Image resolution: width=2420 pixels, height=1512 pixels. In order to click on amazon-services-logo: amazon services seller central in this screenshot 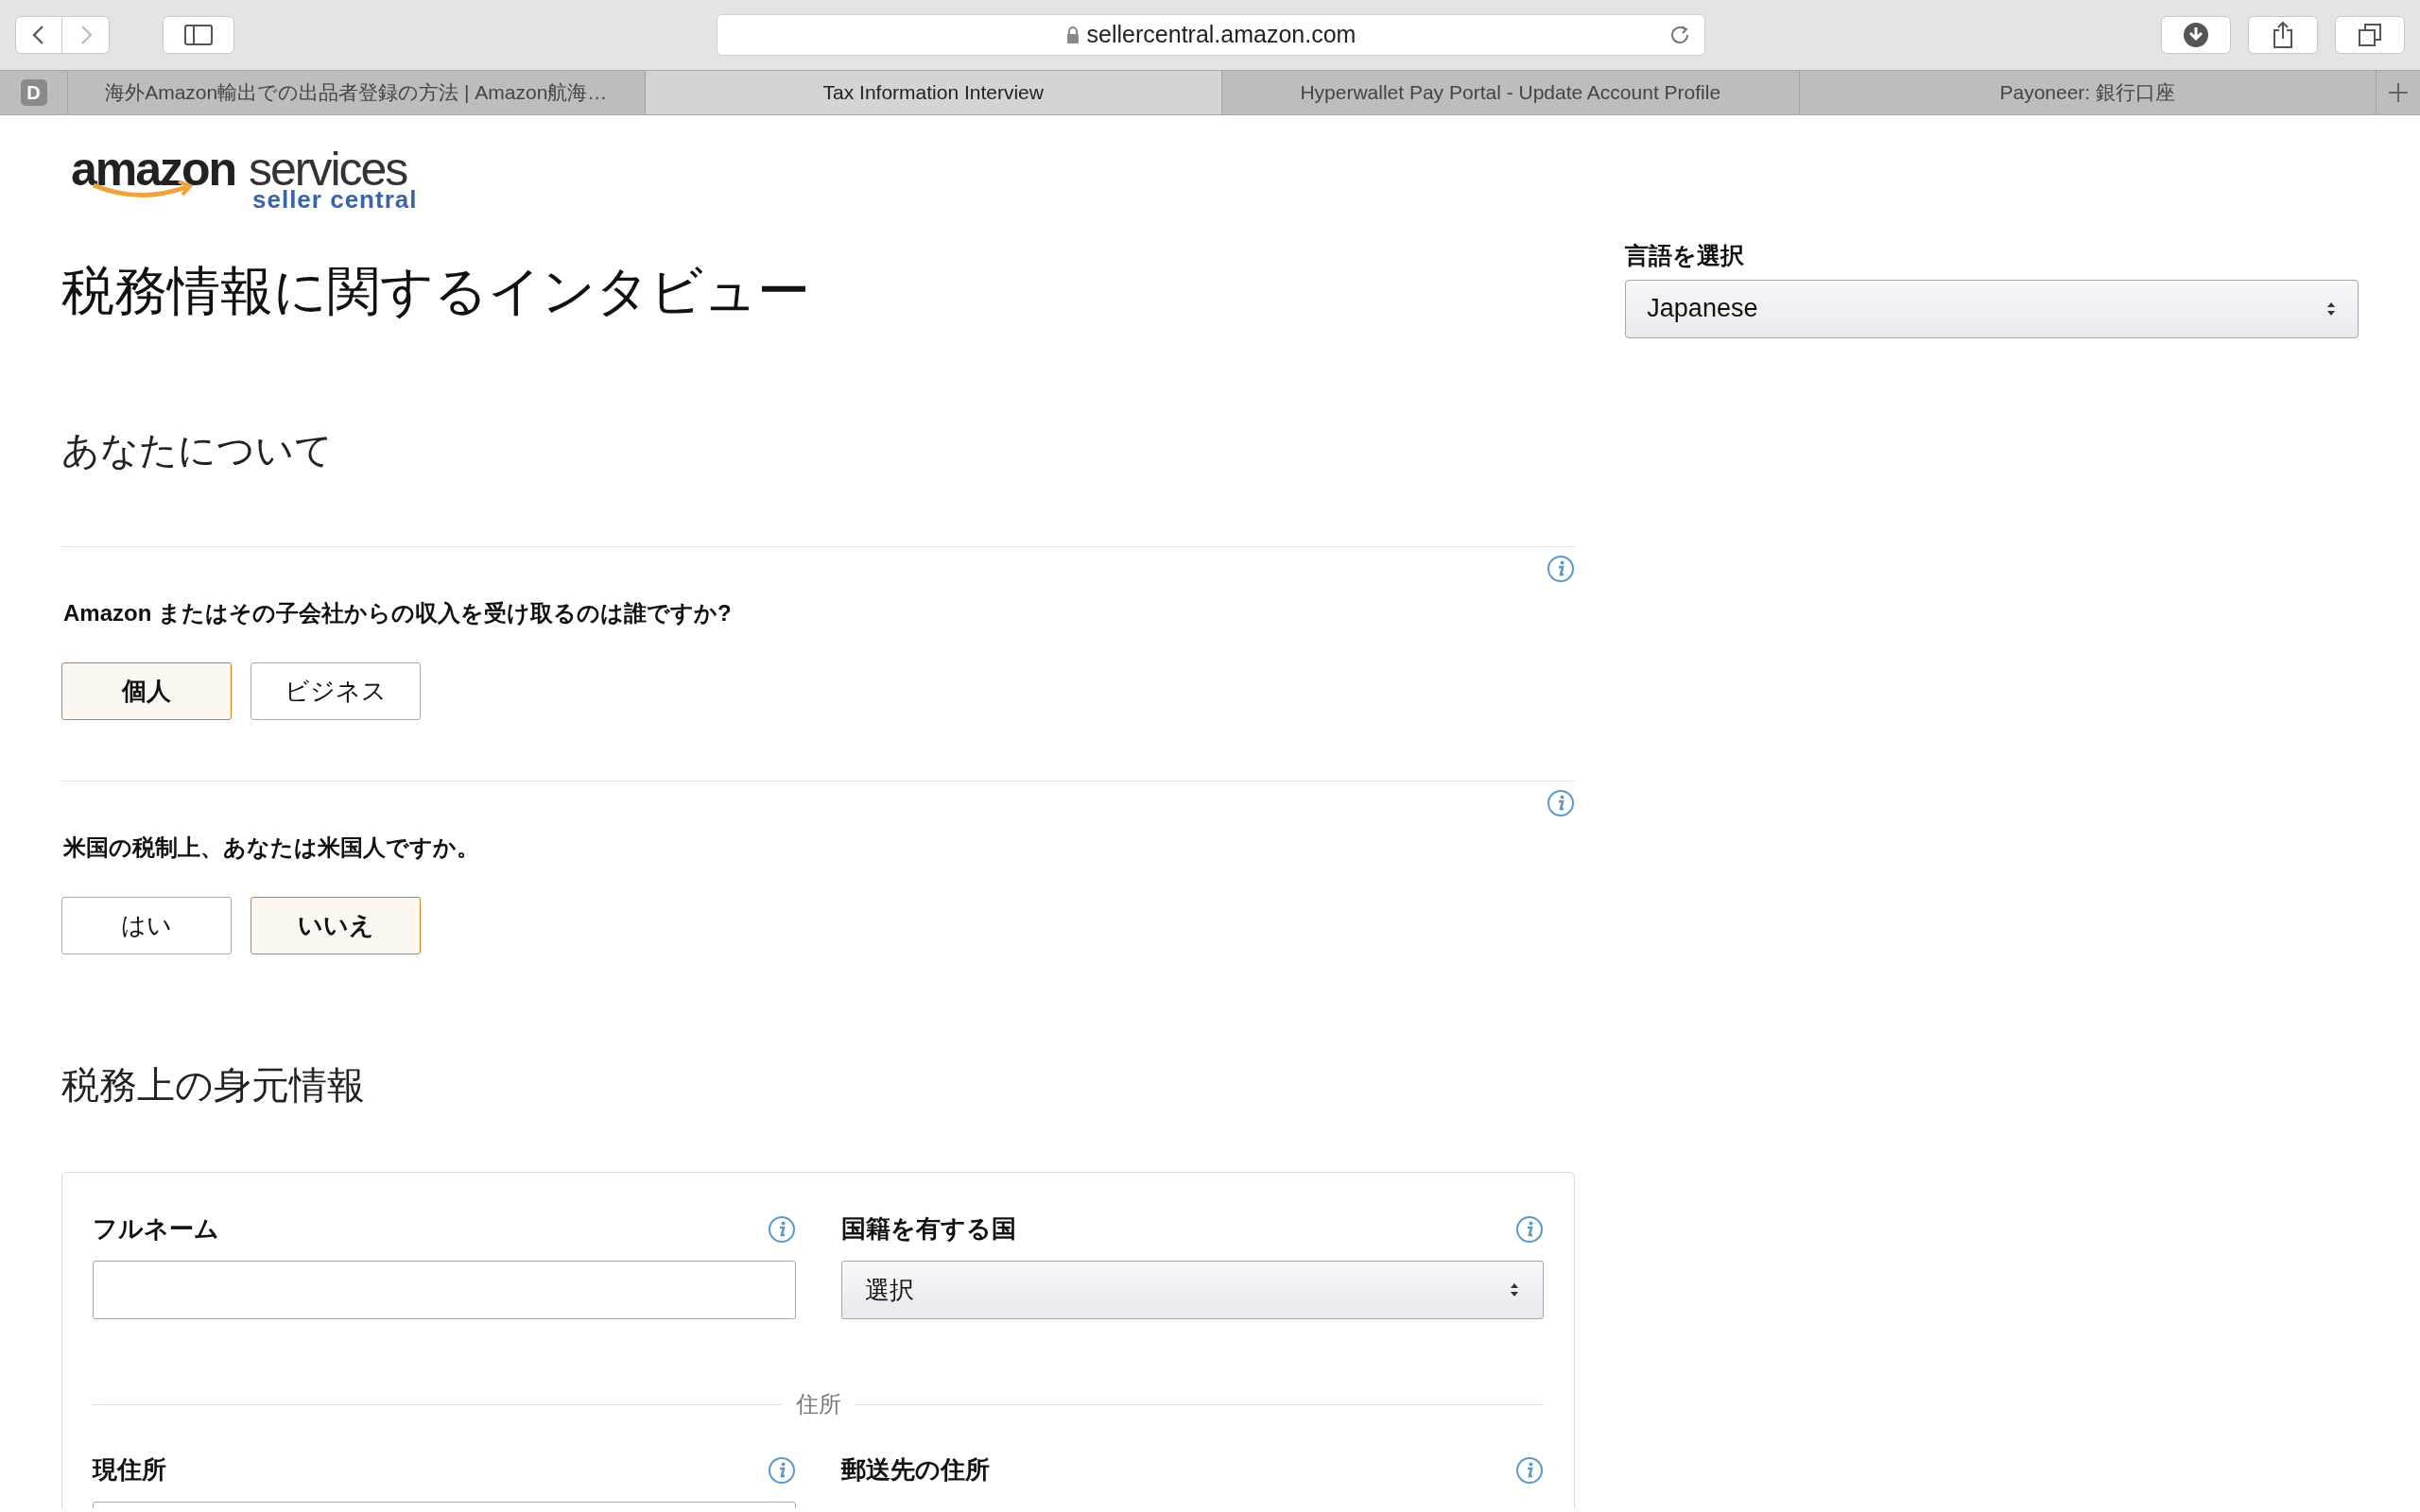, I will do `click(245, 178)`.